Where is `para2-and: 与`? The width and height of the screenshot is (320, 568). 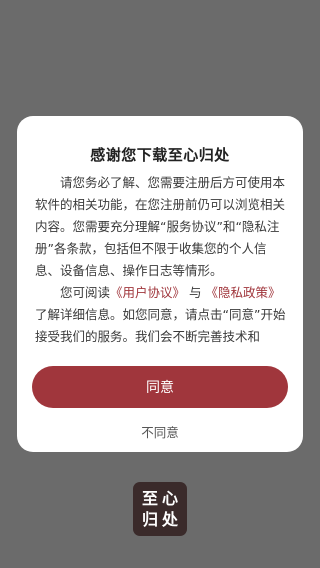 para2-and: 与 is located at coordinates (195, 292).